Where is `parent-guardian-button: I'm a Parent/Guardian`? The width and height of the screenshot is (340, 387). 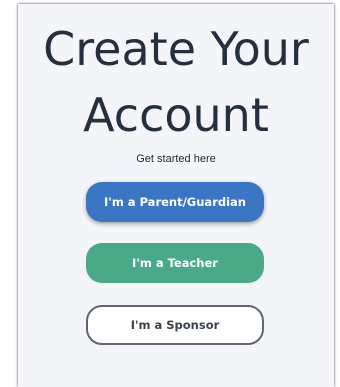
parent-guardian-button: I'm a Parent/Guardian is located at coordinates (175, 202).